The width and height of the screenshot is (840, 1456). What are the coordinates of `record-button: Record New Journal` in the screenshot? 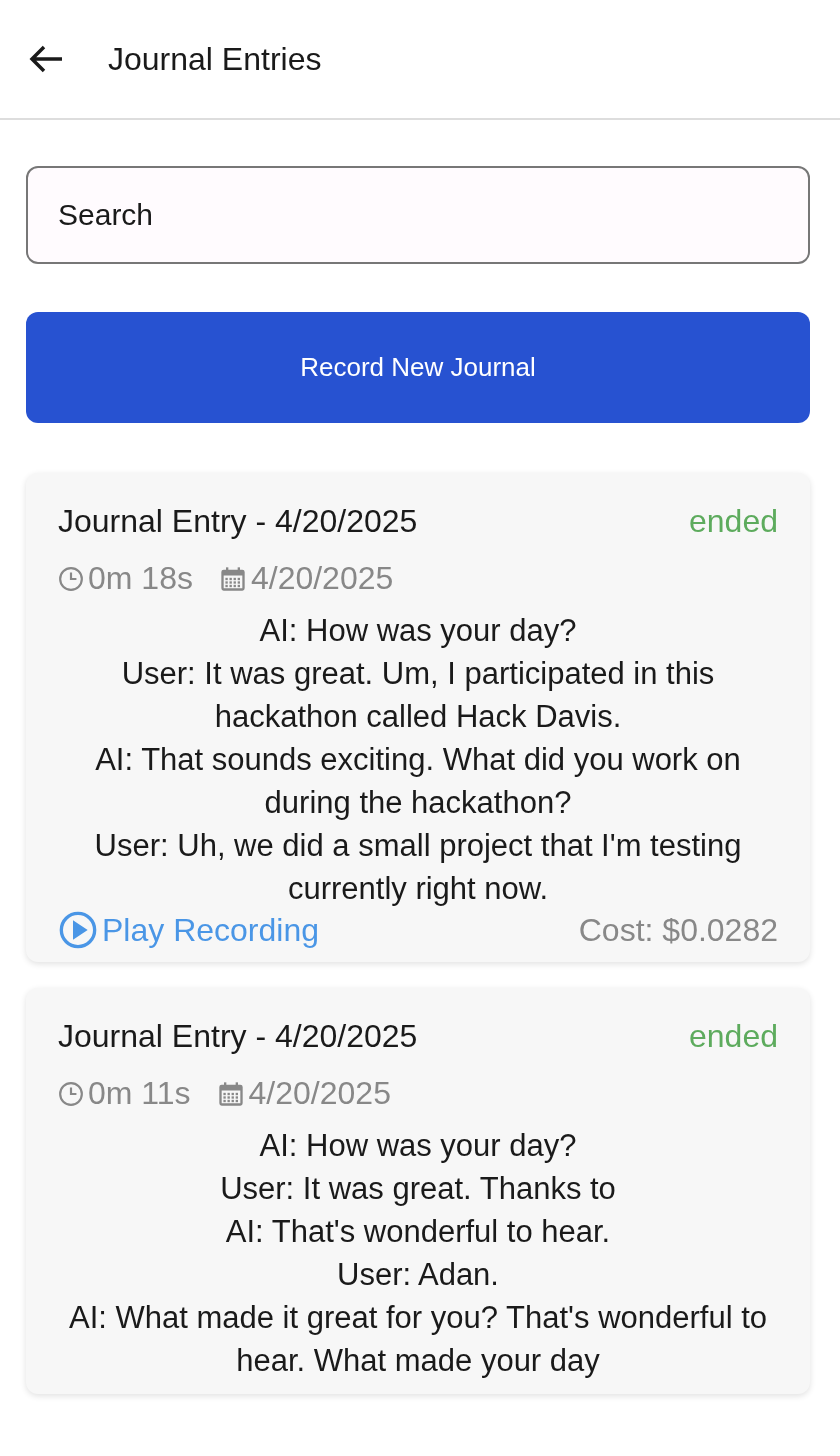 It's located at (418, 367).